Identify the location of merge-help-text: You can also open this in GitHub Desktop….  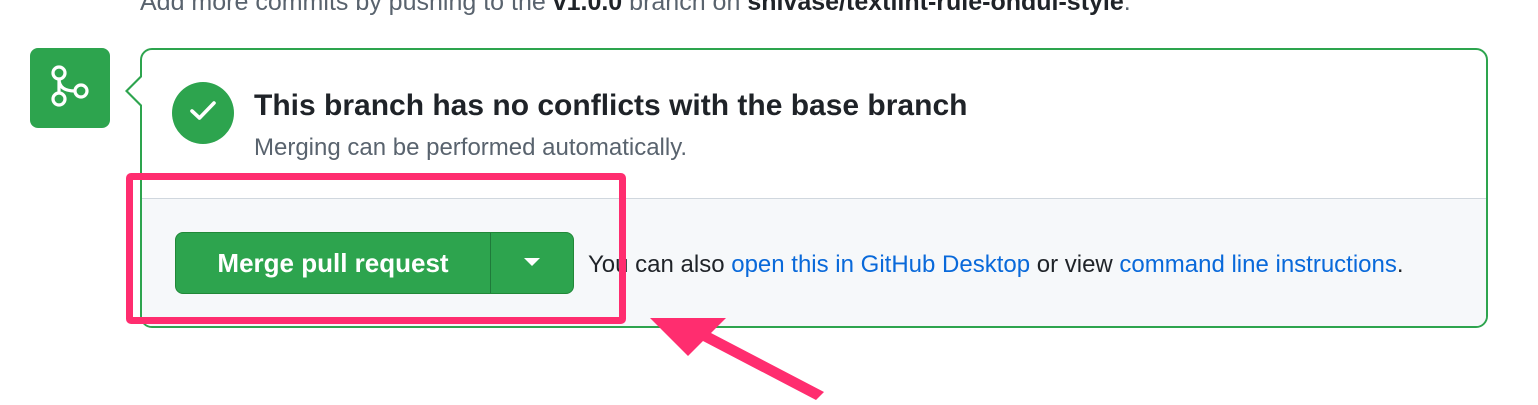
(996, 265).